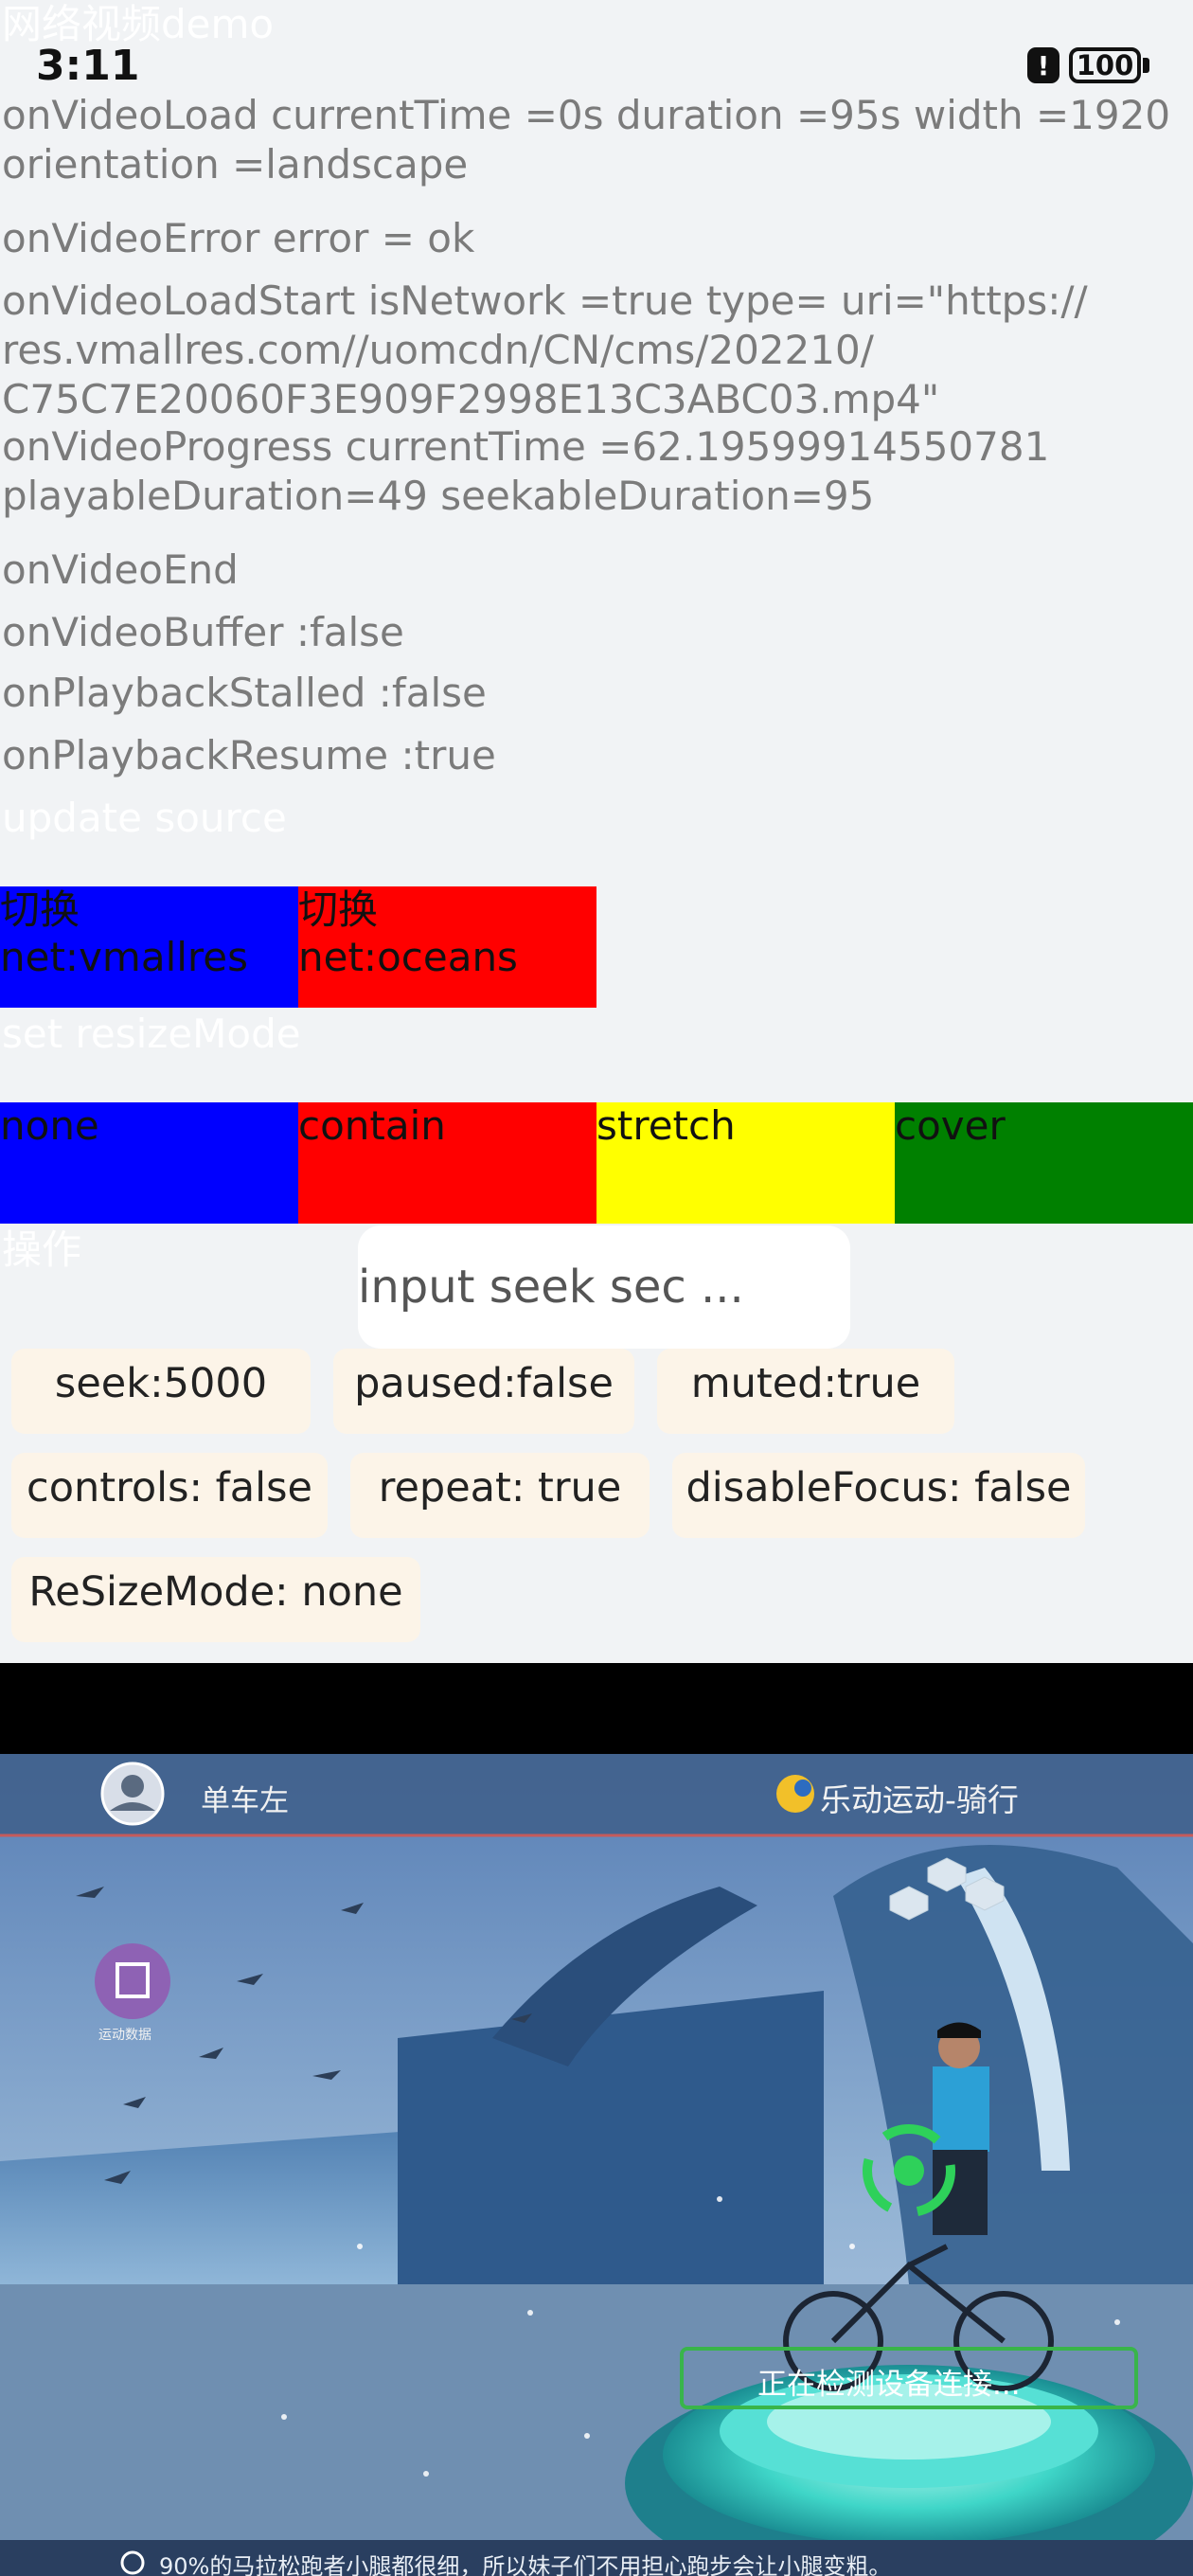 The height and width of the screenshot is (2576, 1193). What do you see at coordinates (215, 1599) in the screenshot?
I see `resize-mode-toggle: ReSizeMode: none` at bounding box center [215, 1599].